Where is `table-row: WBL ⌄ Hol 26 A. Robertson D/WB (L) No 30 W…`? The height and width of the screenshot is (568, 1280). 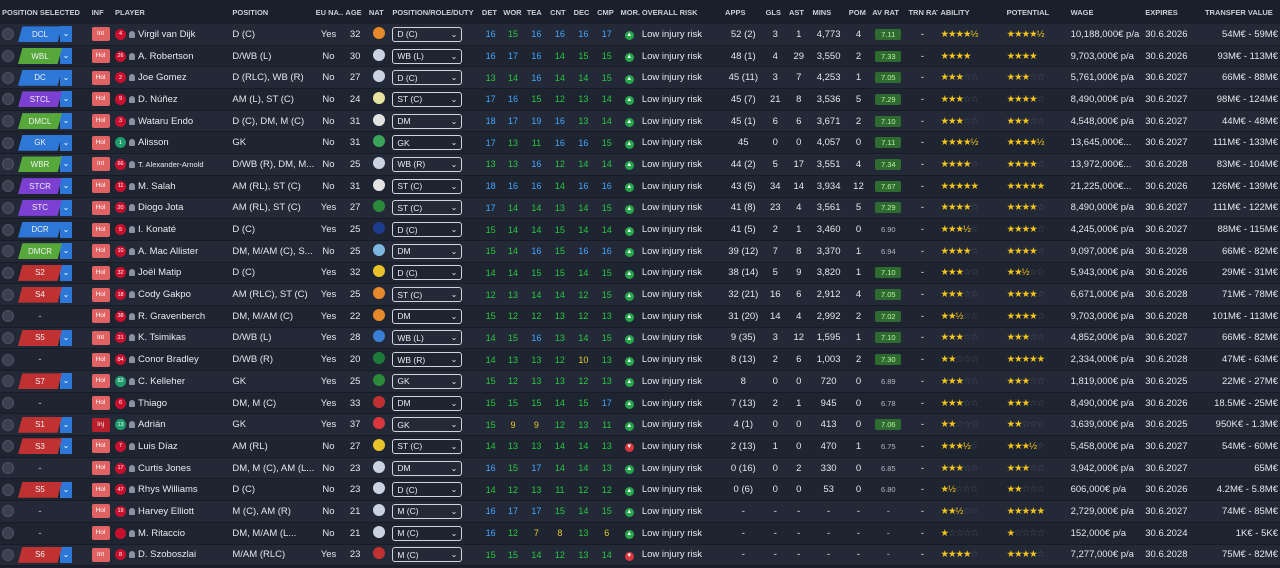 table-row: WBL ⌄ Hol 26 A. Robertson D/WB (L) No 30 W… is located at coordinates (640, 56).